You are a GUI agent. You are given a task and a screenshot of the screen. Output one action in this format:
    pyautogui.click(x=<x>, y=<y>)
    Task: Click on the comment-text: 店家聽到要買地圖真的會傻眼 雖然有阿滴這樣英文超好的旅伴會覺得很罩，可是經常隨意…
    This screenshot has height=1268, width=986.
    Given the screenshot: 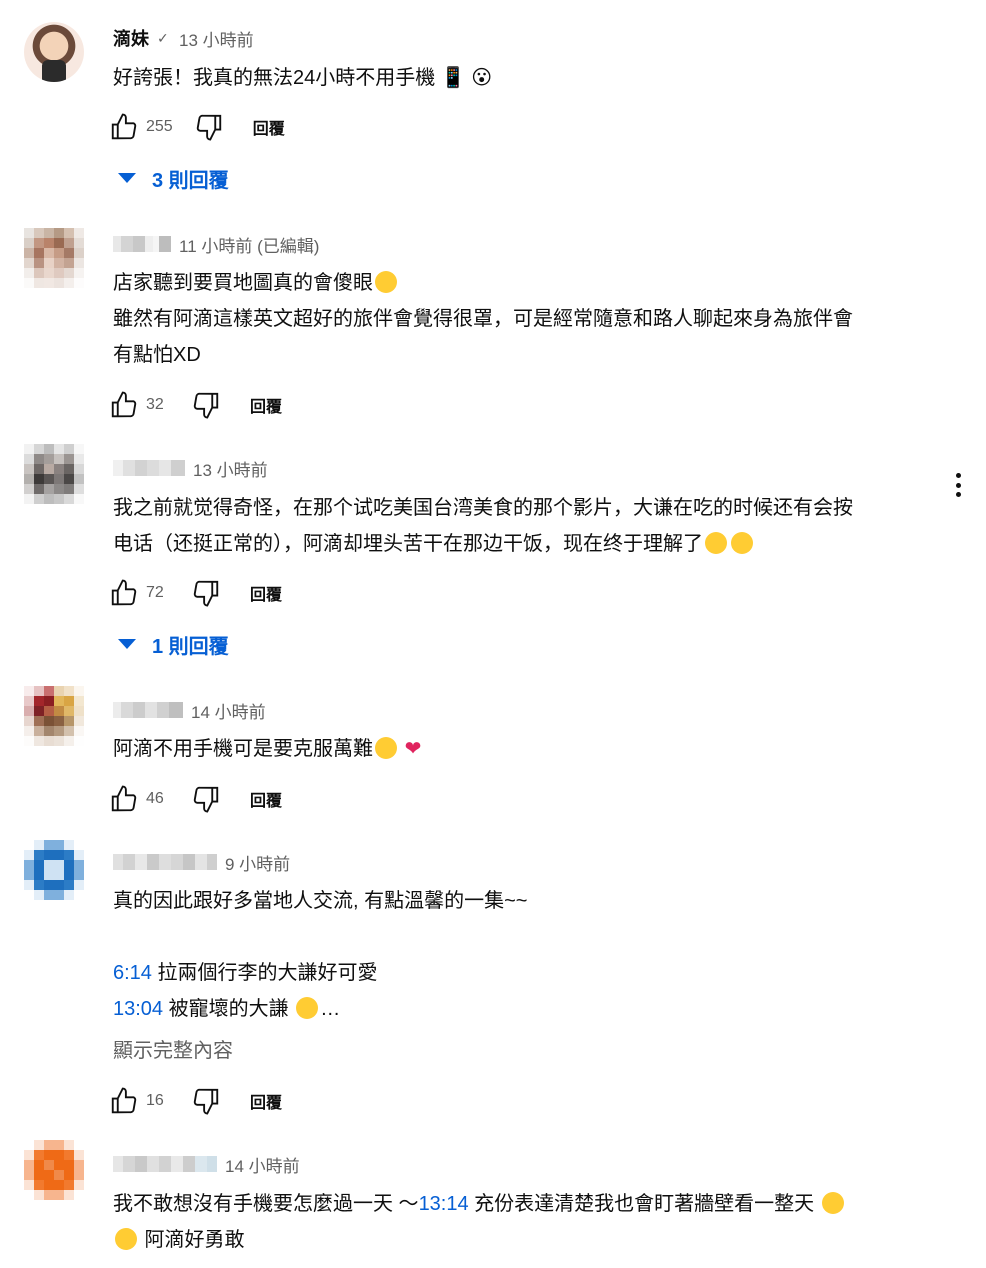 What is the action you would take?
    pyautogui.click(x=528, y=319)
    